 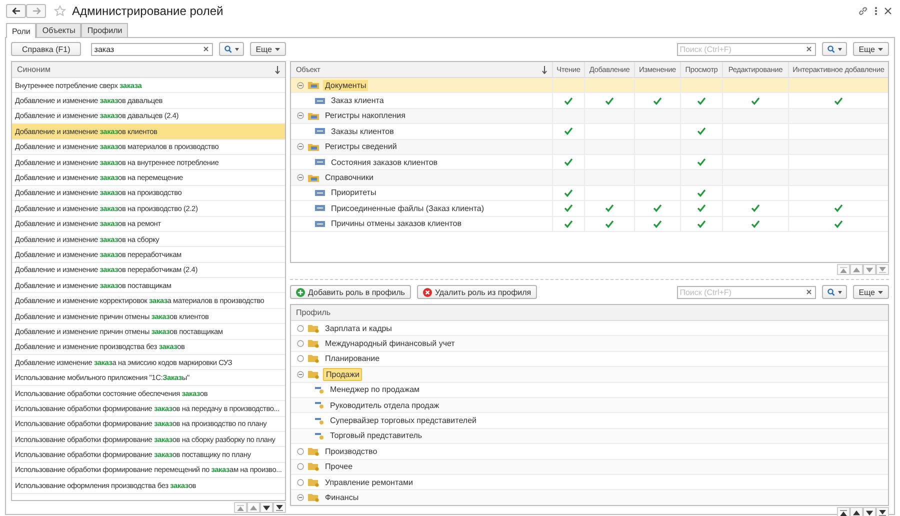 I want to click on profile-name: Международный финансовый учет, so click(x=390, y=344).